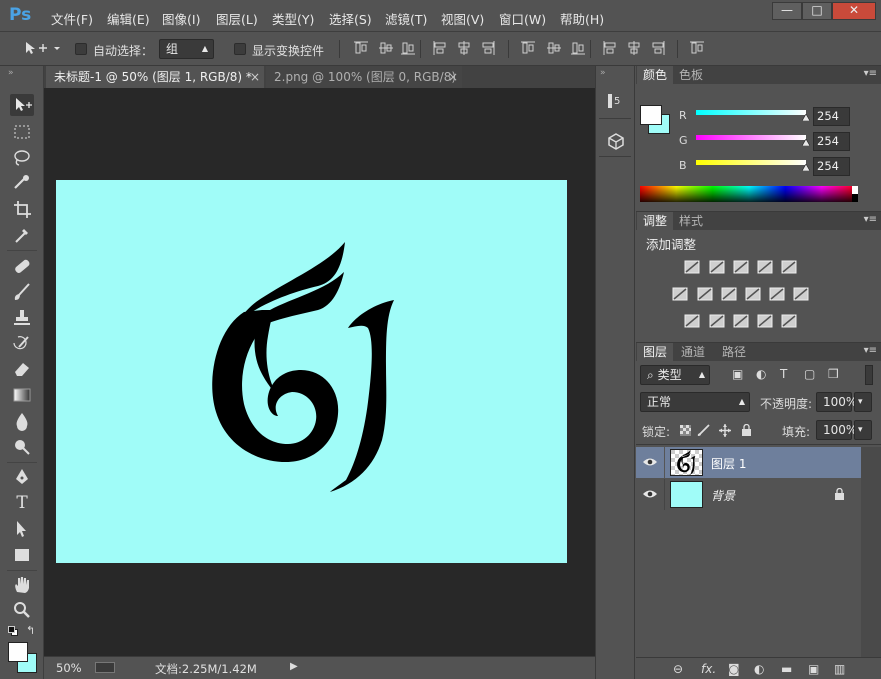 Image resolution: width=881 pixels, height=679 pixels. What do you see at coordinates (751, 137) in the screenshot?
I see `channel-g-slider` at bounding box center [751, 137].